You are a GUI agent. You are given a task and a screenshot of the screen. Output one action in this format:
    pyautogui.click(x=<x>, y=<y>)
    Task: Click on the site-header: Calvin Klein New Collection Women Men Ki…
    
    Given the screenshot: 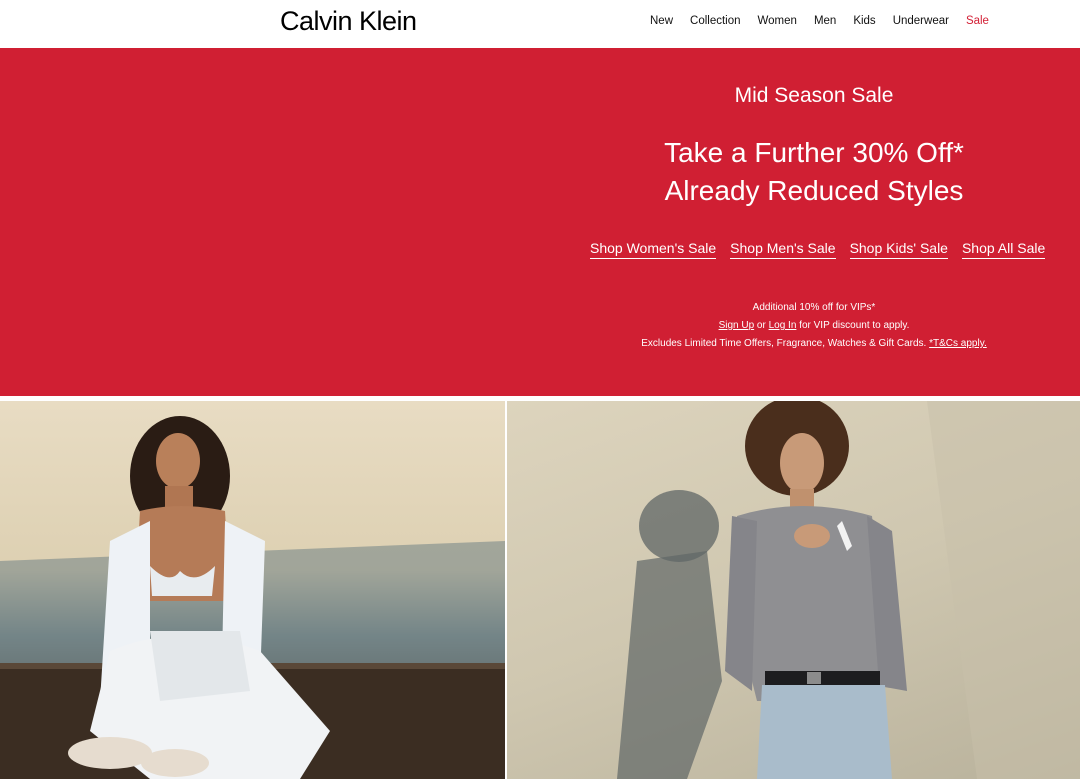 What is the action you would take?
    pyautogui.click(x=540, y=24)
    